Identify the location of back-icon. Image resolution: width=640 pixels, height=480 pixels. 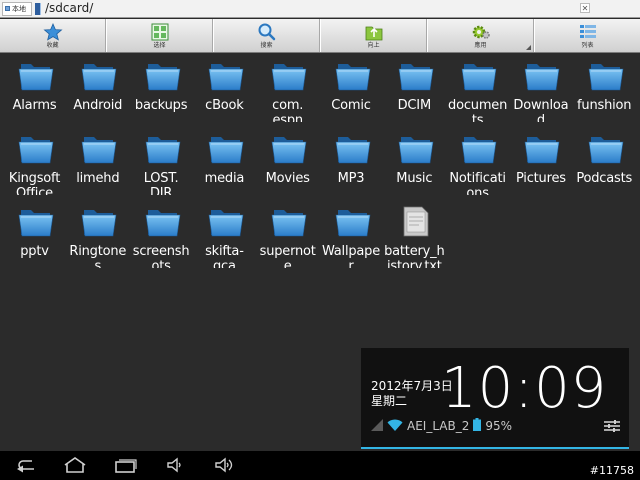
(26, 465).